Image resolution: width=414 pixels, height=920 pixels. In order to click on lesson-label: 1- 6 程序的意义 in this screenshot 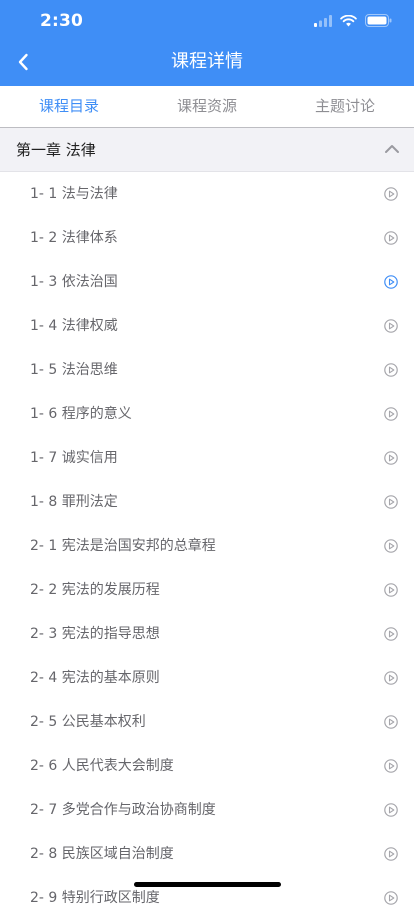, I will do `click(81, 414)`.